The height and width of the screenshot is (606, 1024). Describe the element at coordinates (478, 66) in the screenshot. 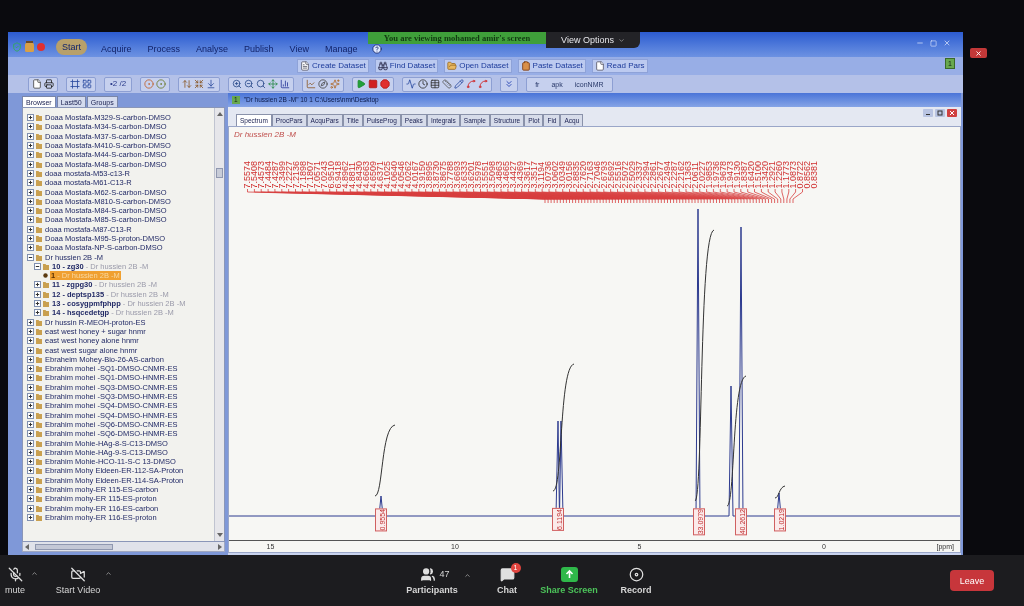

I see `toolbar-button: Open Dataset` at that location.